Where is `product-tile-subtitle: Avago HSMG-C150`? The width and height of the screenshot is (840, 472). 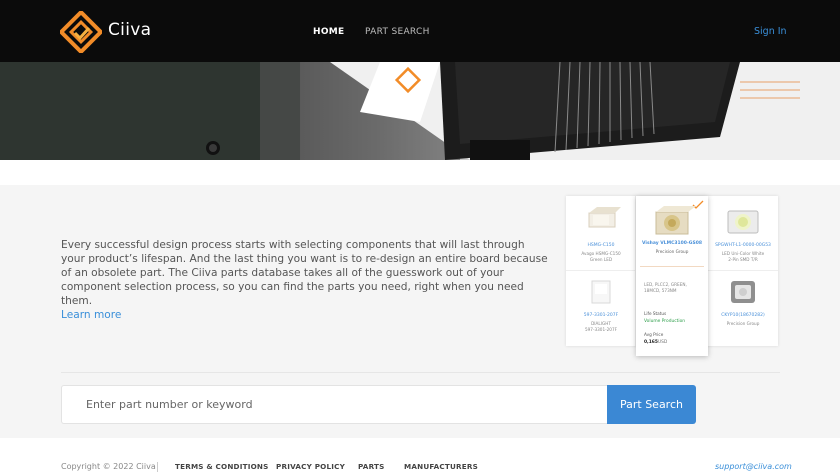
product-tile-subtitle: Avago HSMG-C150 is located at coordinates (601, 253).